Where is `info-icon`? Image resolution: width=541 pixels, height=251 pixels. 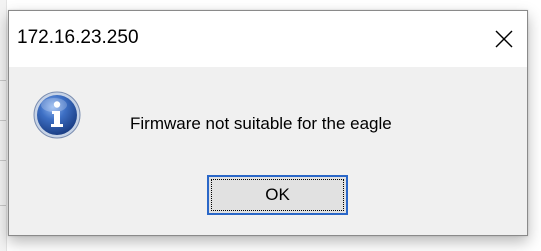 info-icon is located at coordinates (57, 115).